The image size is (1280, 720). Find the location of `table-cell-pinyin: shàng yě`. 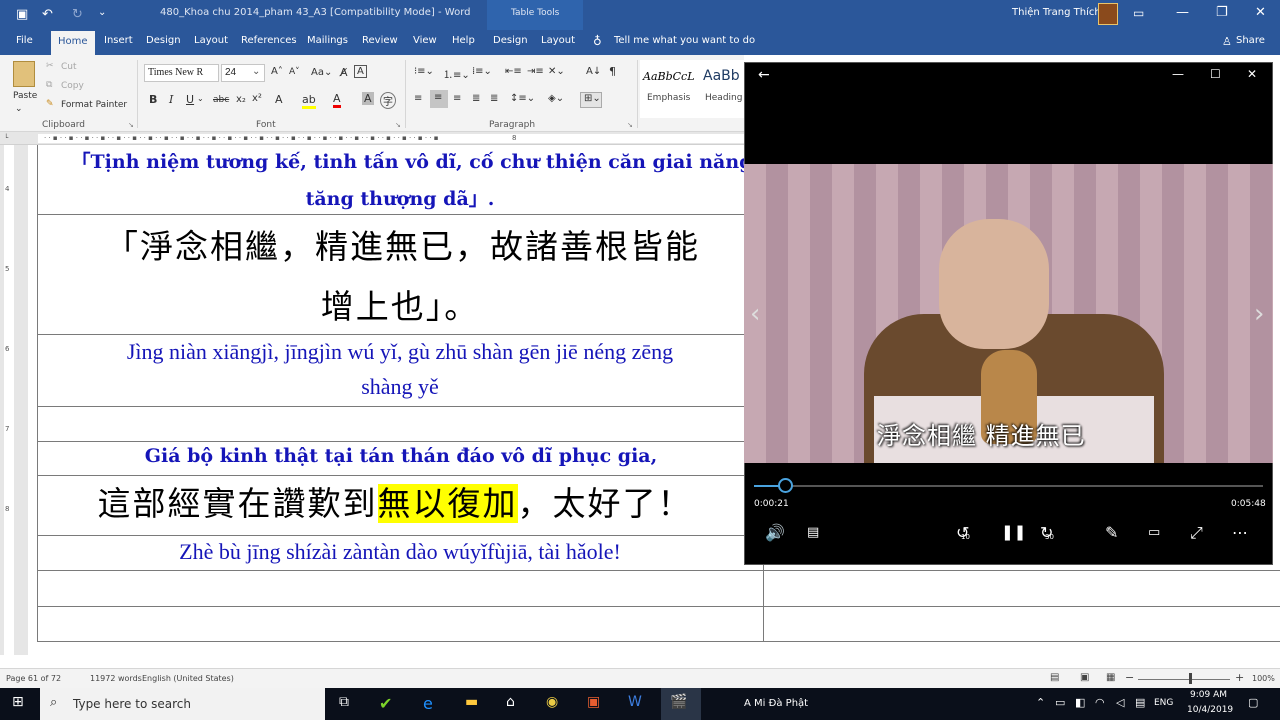

table-cell-pinyin: shàng yě is located at coordinates (400, 387).